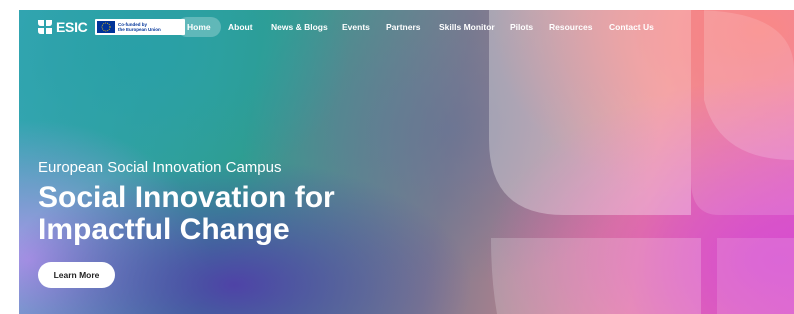 This screenshot has width=794, height=314. What do you see at coordinates (199, 27) in the screenshot?
I see `nav-home: Home` at bounding box center [199, 27].